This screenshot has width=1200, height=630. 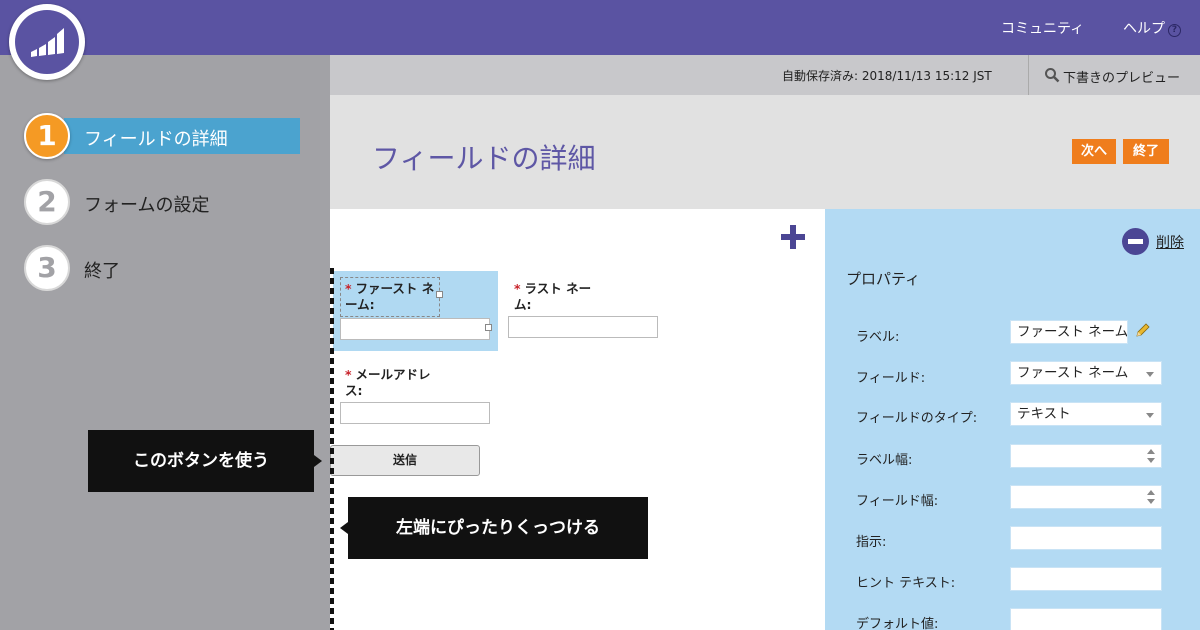 I want to click on sidebar-step-2: 2 フォームの設定, so click(x=174, y=202).